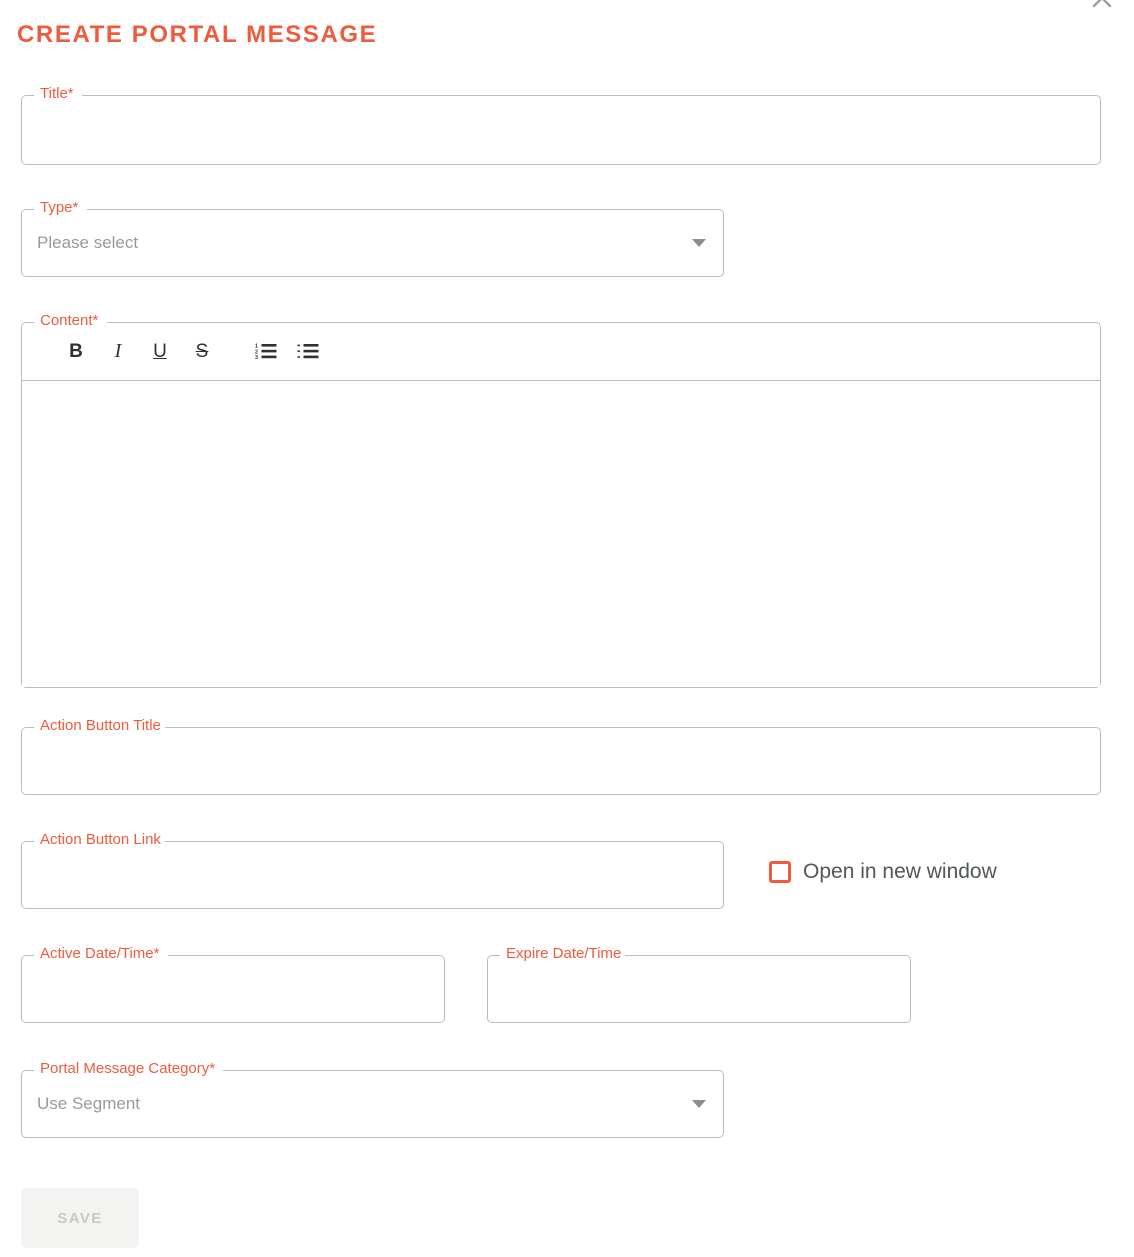  Describe the element at coordinates (561, 761) in the screenshot. I see `action-button-title-input` at that location.